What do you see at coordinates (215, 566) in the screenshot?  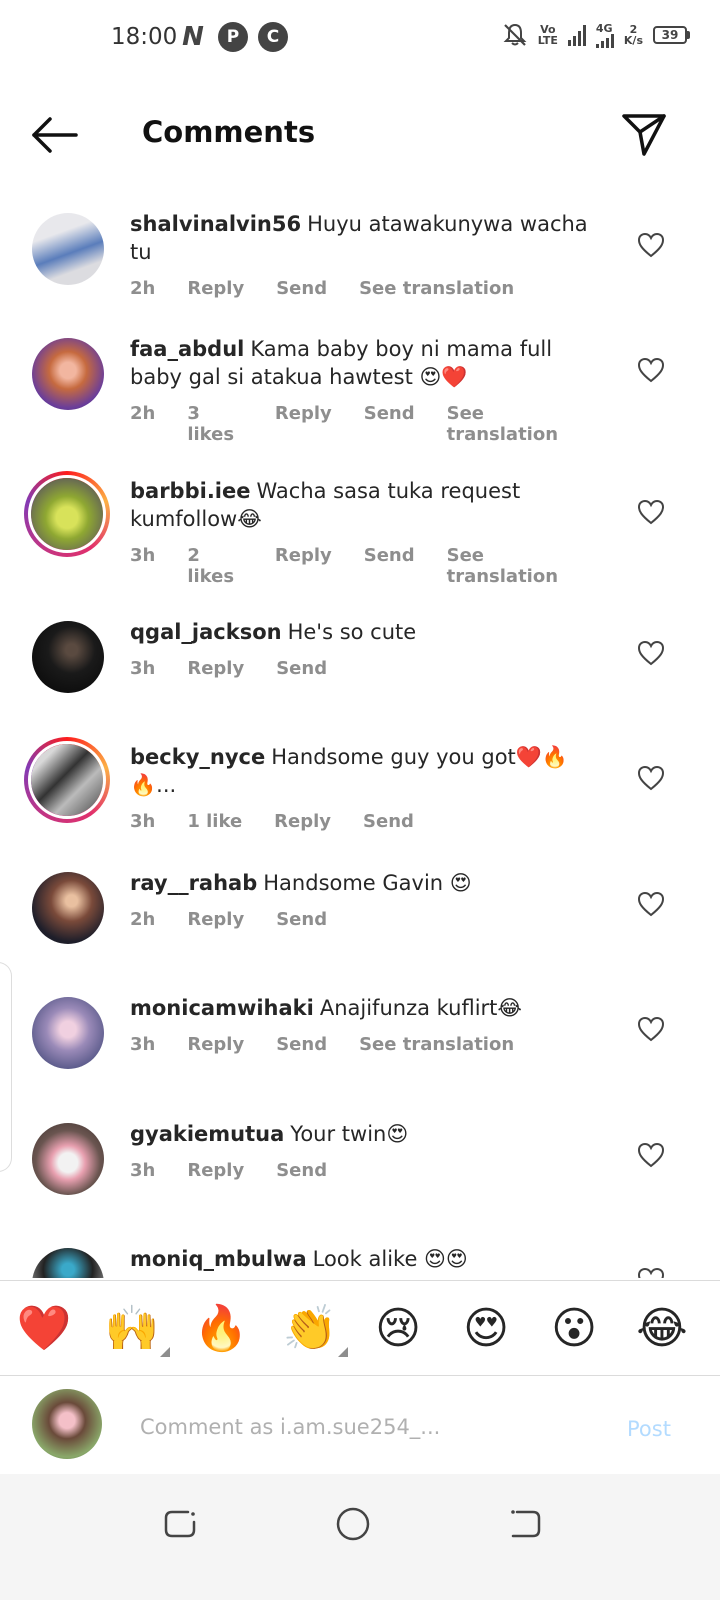 I see `likes-count: 2 likes` at bounding box center [215, 566].